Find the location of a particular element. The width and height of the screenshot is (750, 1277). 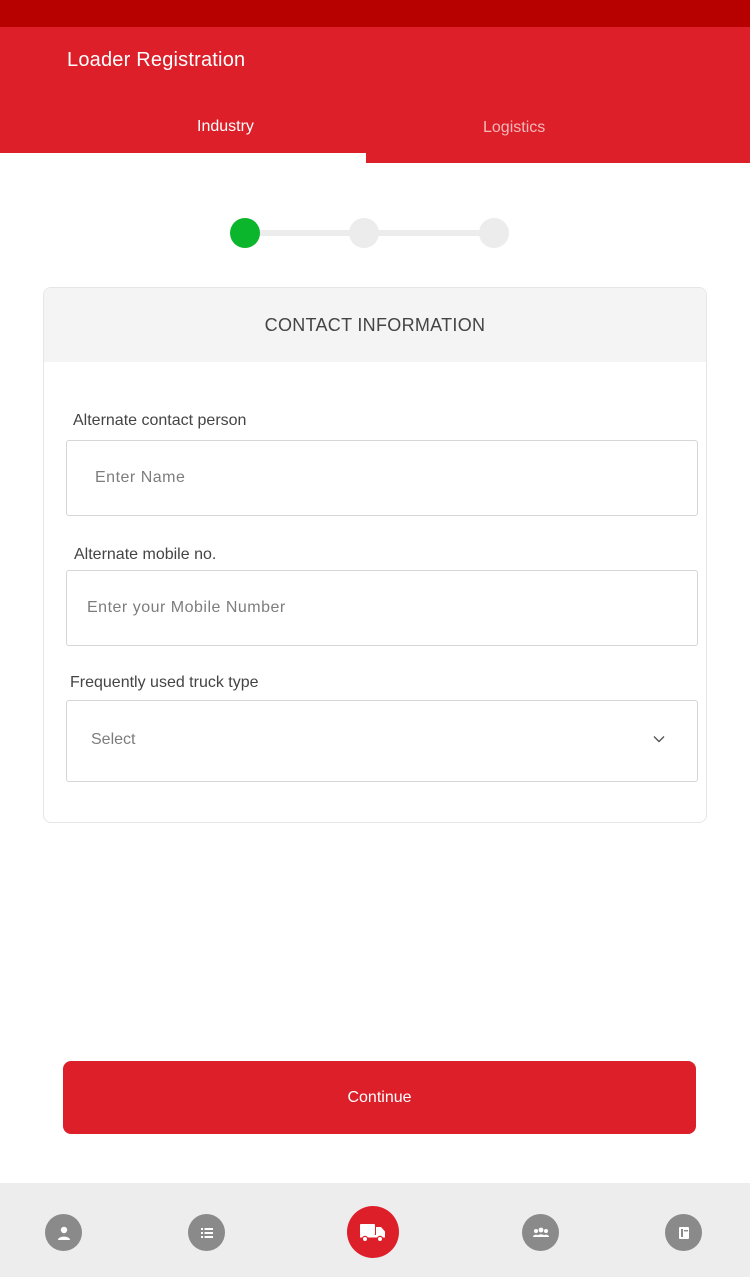

notebook-icon is located at coordinates (683, 1232).